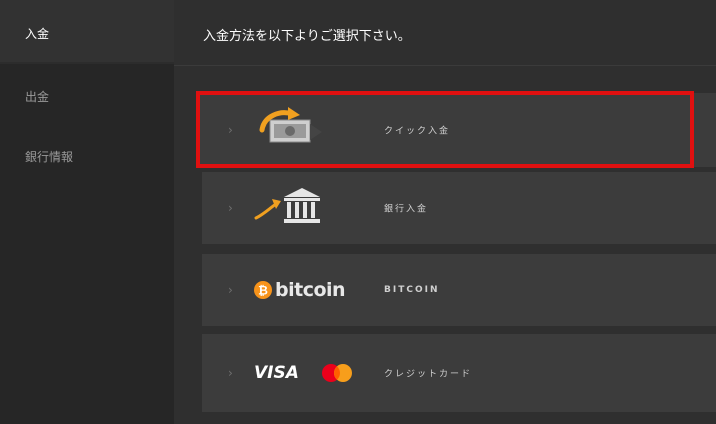 The image size is (716, 424). What do you see at coordinates (87, 31) in the screenshot?
I see `sidebar-item-deposit: 入金` at bounding box center [87, 31].